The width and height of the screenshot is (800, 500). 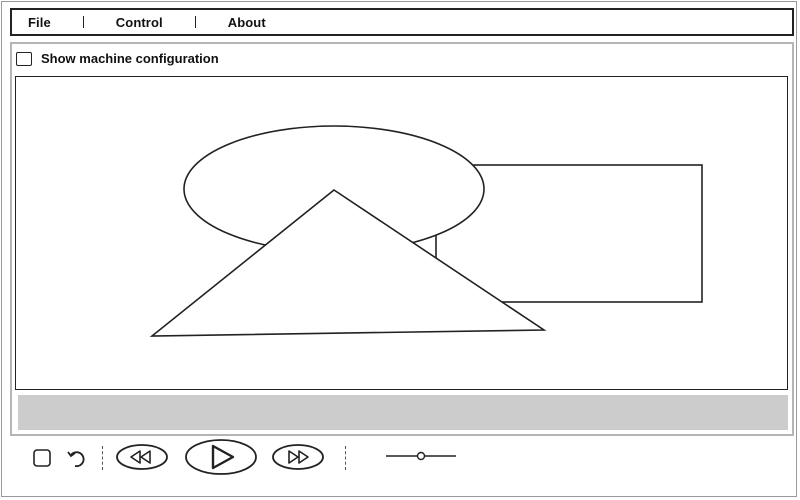 I want to click on reset-icon, so click(x=77, y=458).